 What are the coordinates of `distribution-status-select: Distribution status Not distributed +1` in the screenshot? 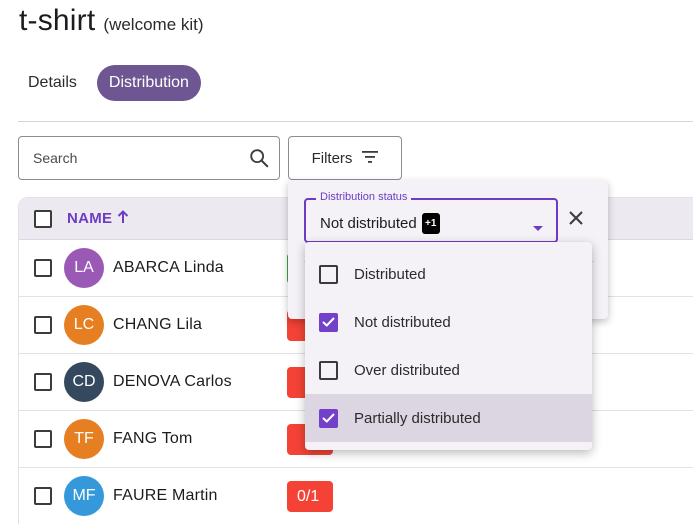 It's located at (431, 217).